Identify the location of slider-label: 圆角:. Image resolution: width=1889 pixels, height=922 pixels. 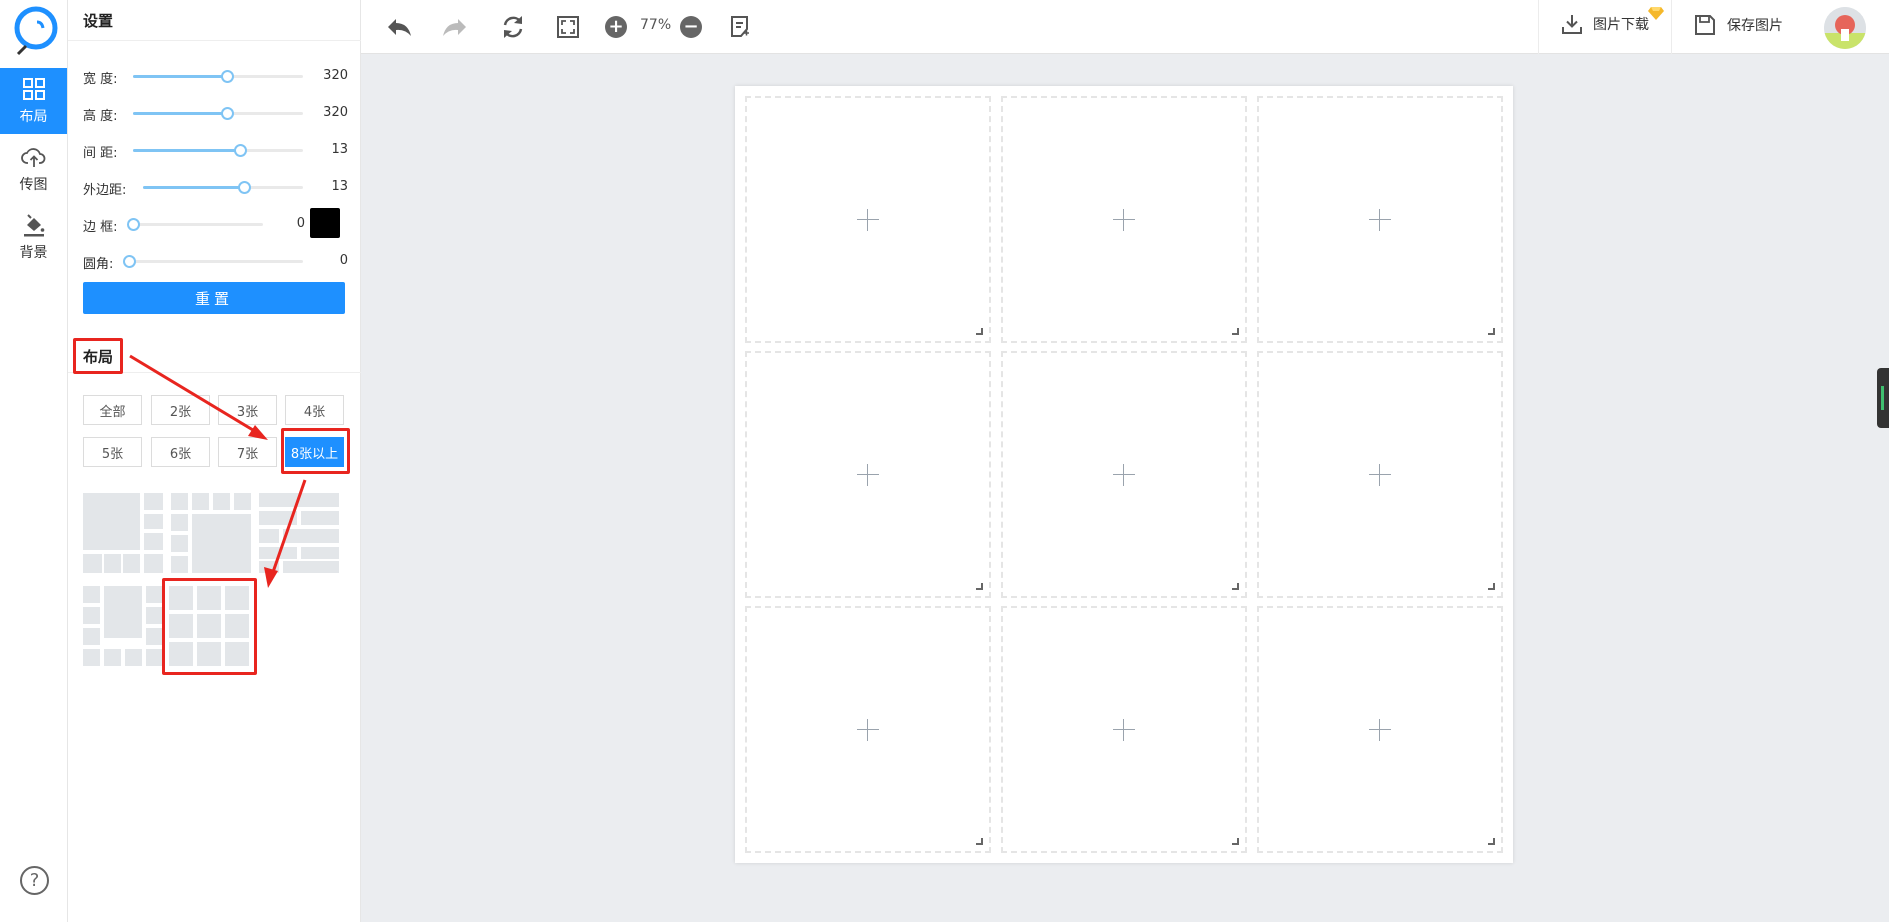
(98, 264).